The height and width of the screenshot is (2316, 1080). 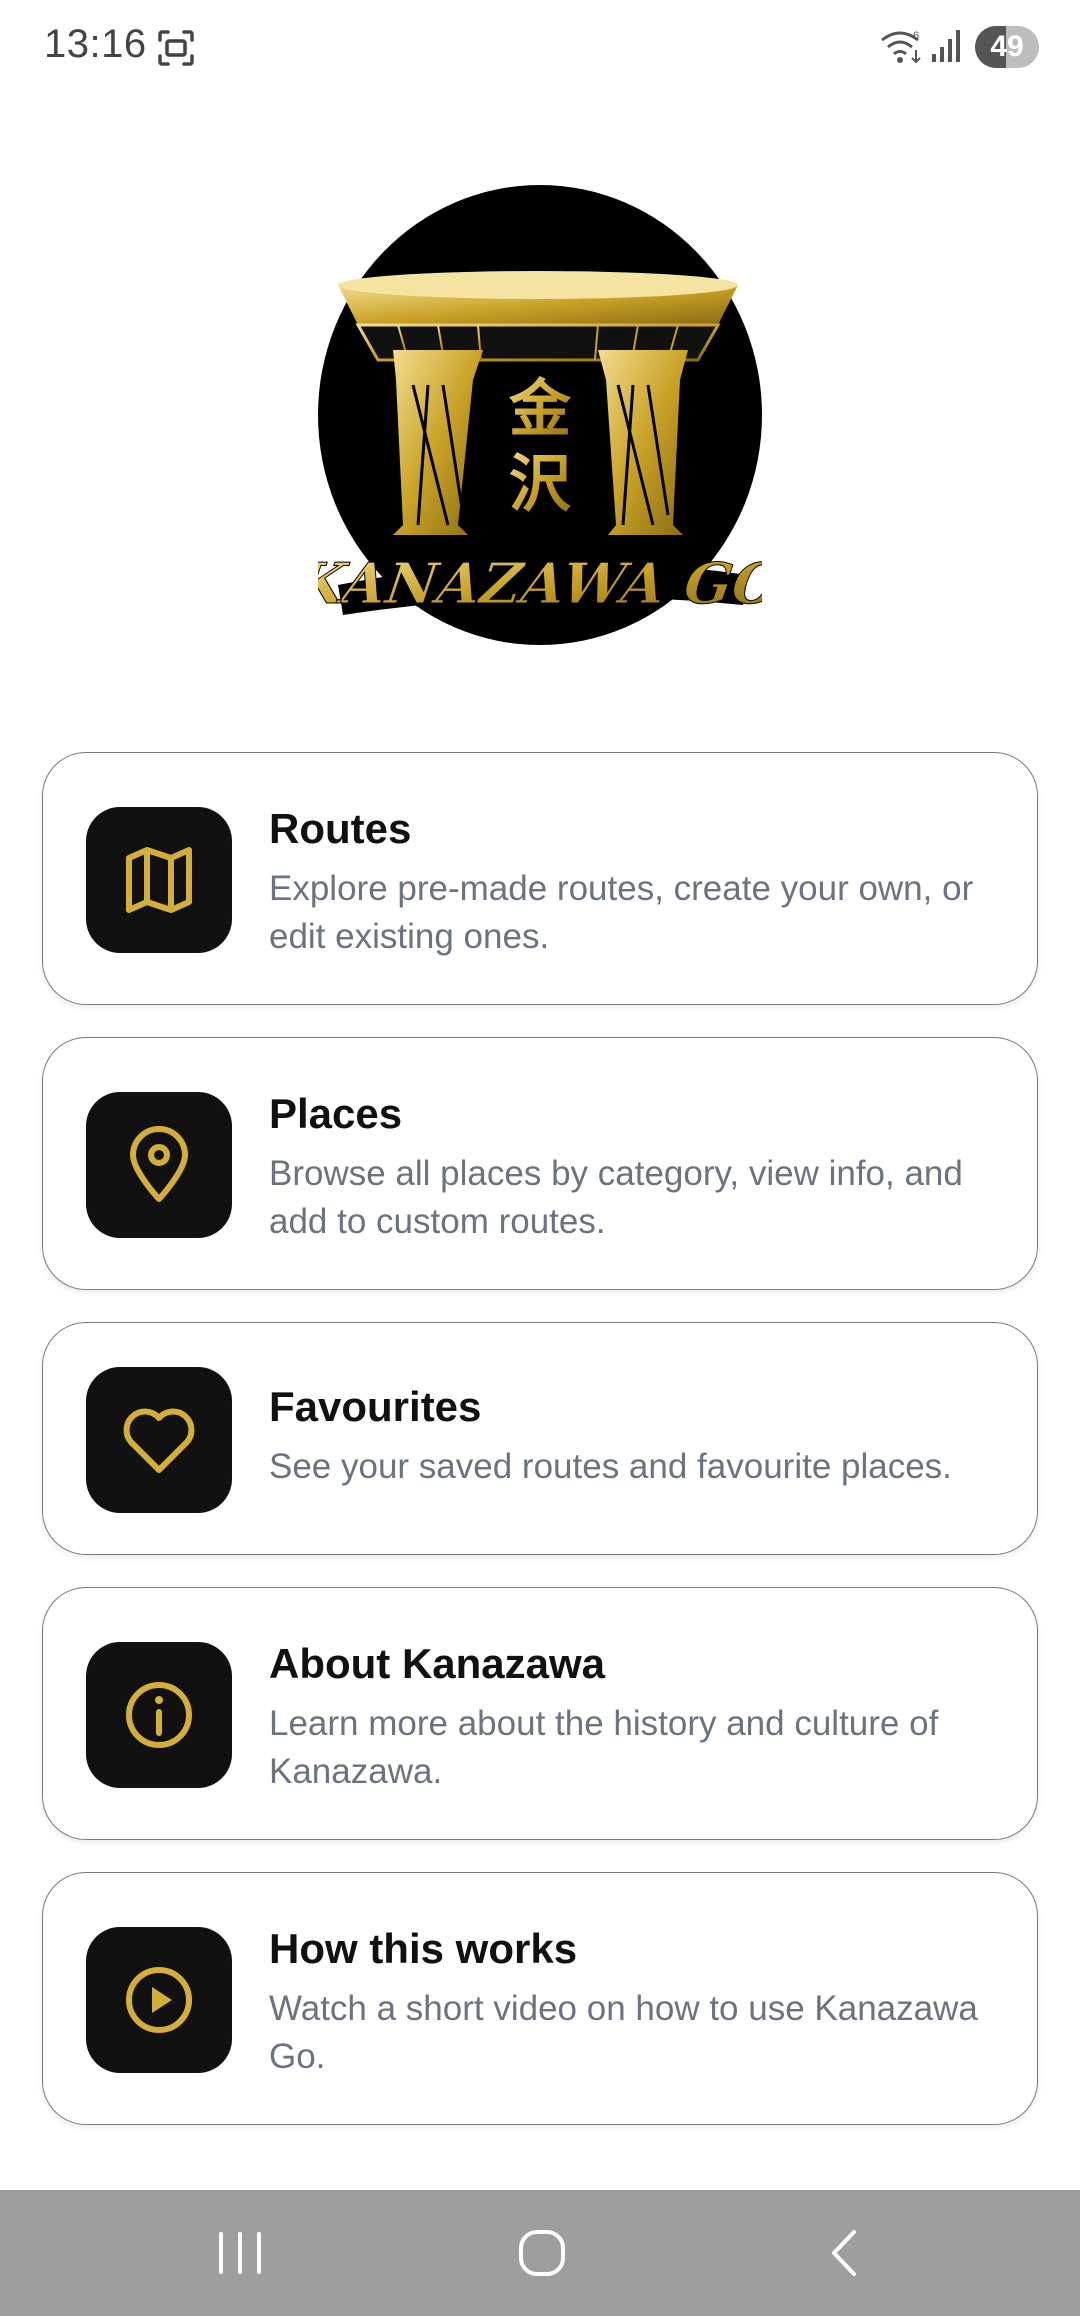 I want to click on places-icon-box, so click(x=159, y=1165).